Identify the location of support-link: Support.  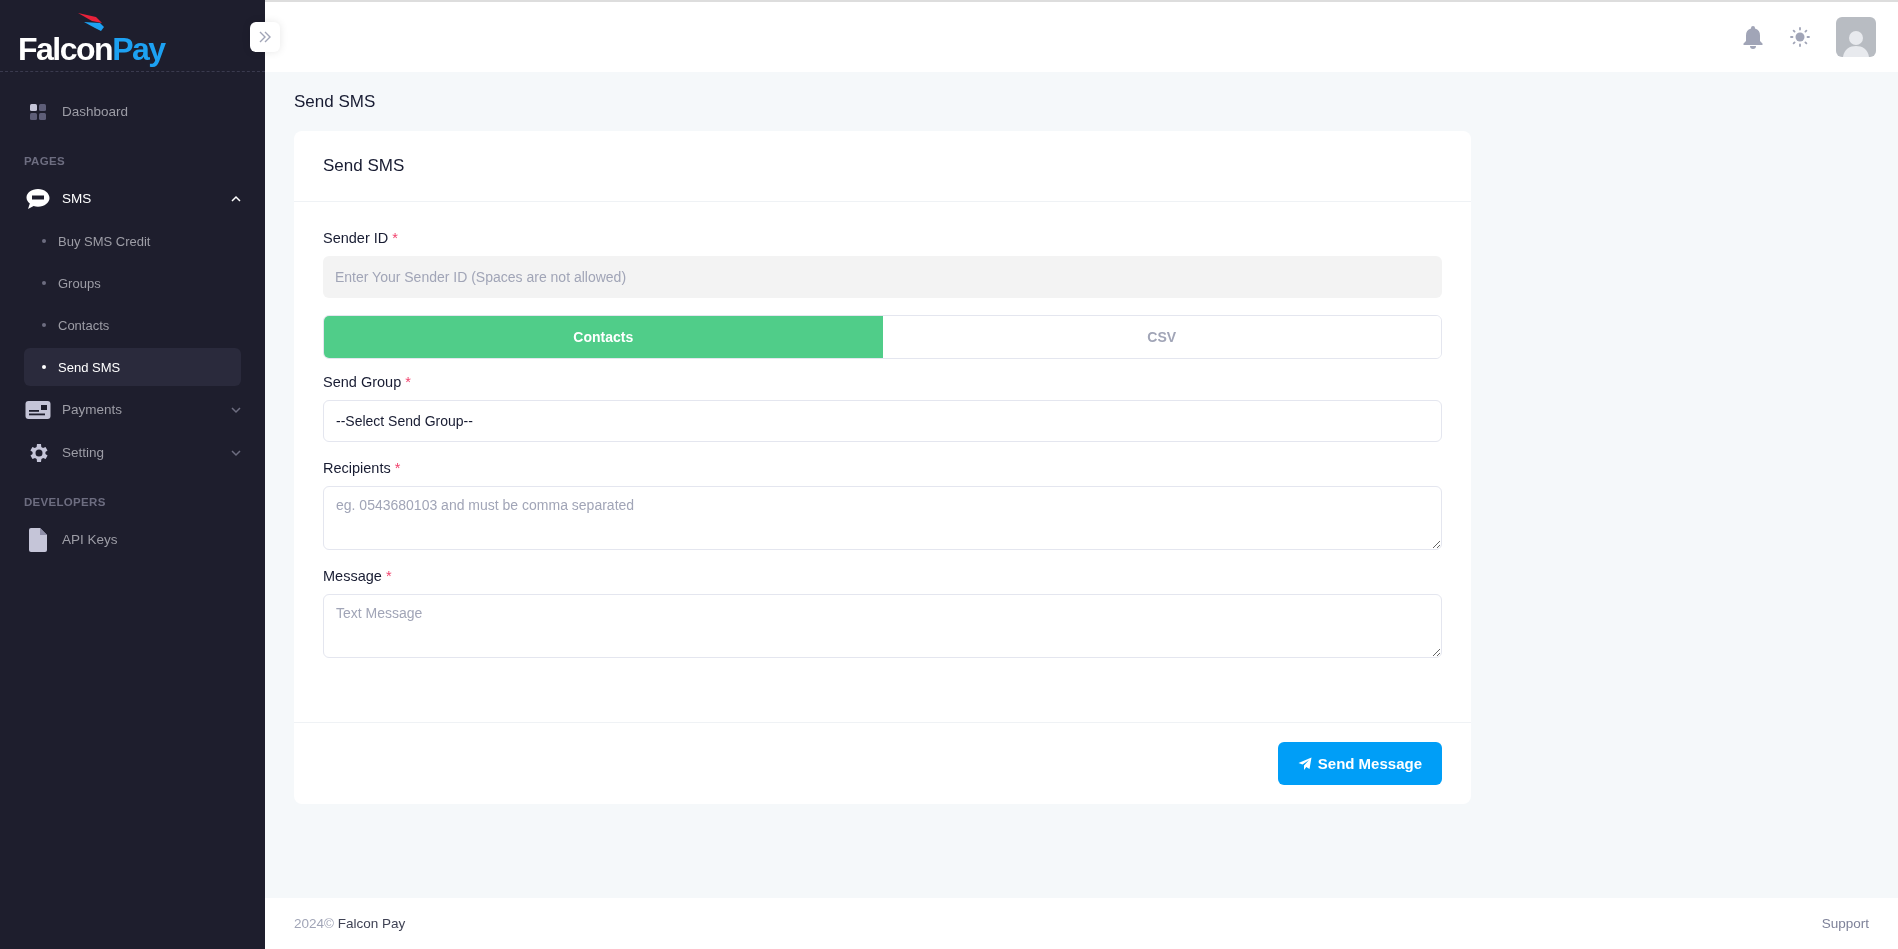
(1845, 923).